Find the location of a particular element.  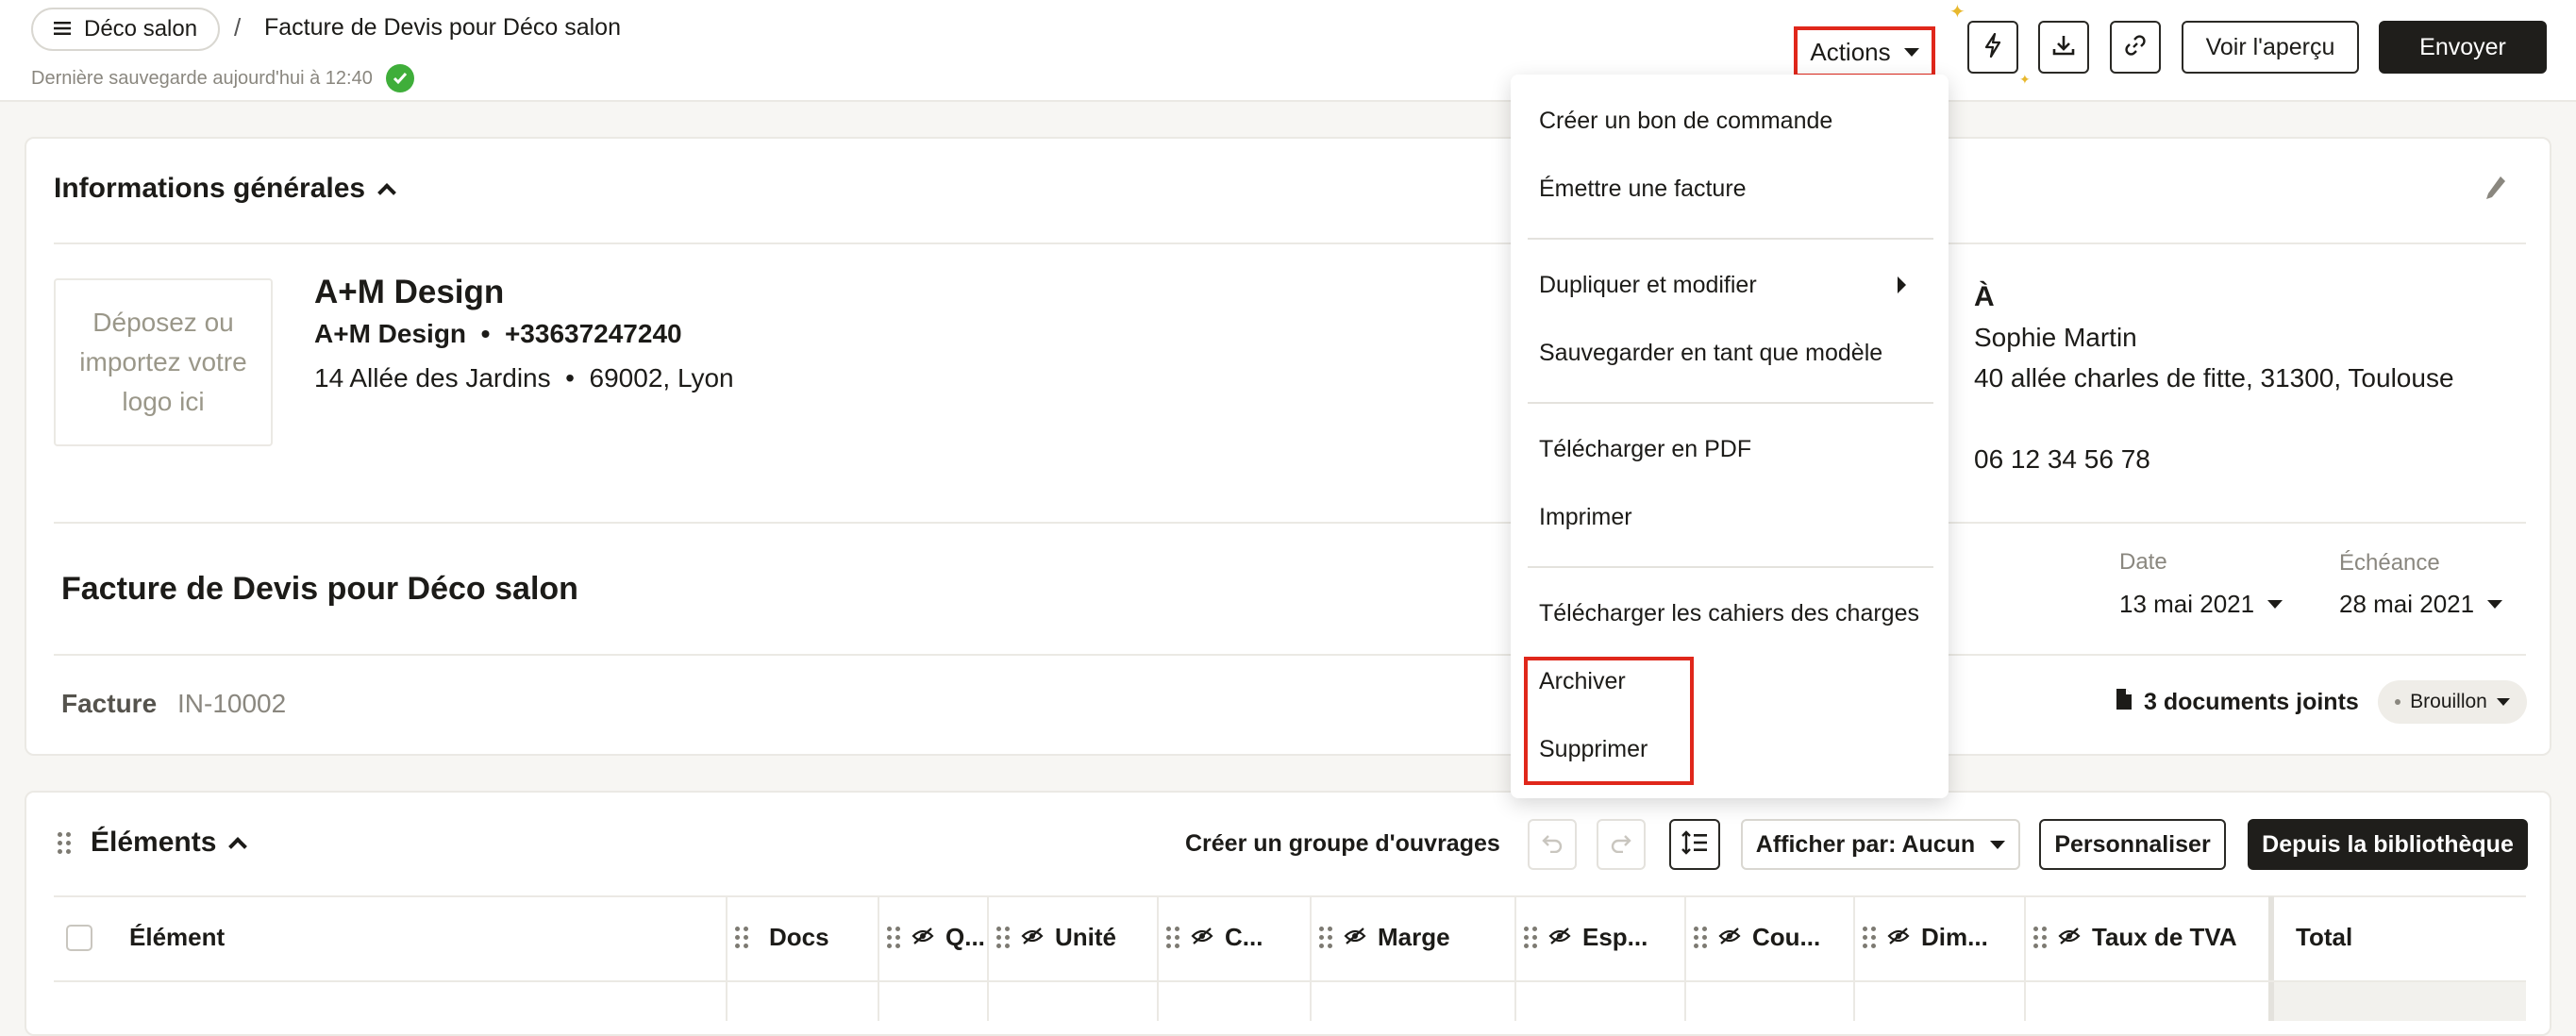

column-header-unit: Unité is located at coordinates (1056, 937).